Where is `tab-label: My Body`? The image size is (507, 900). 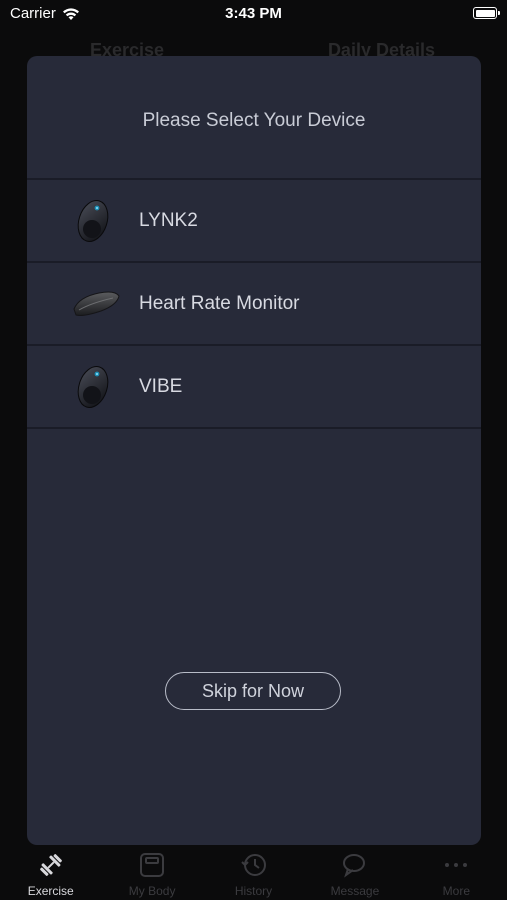 tab-label: My Body is located at coordinates (152, 891).